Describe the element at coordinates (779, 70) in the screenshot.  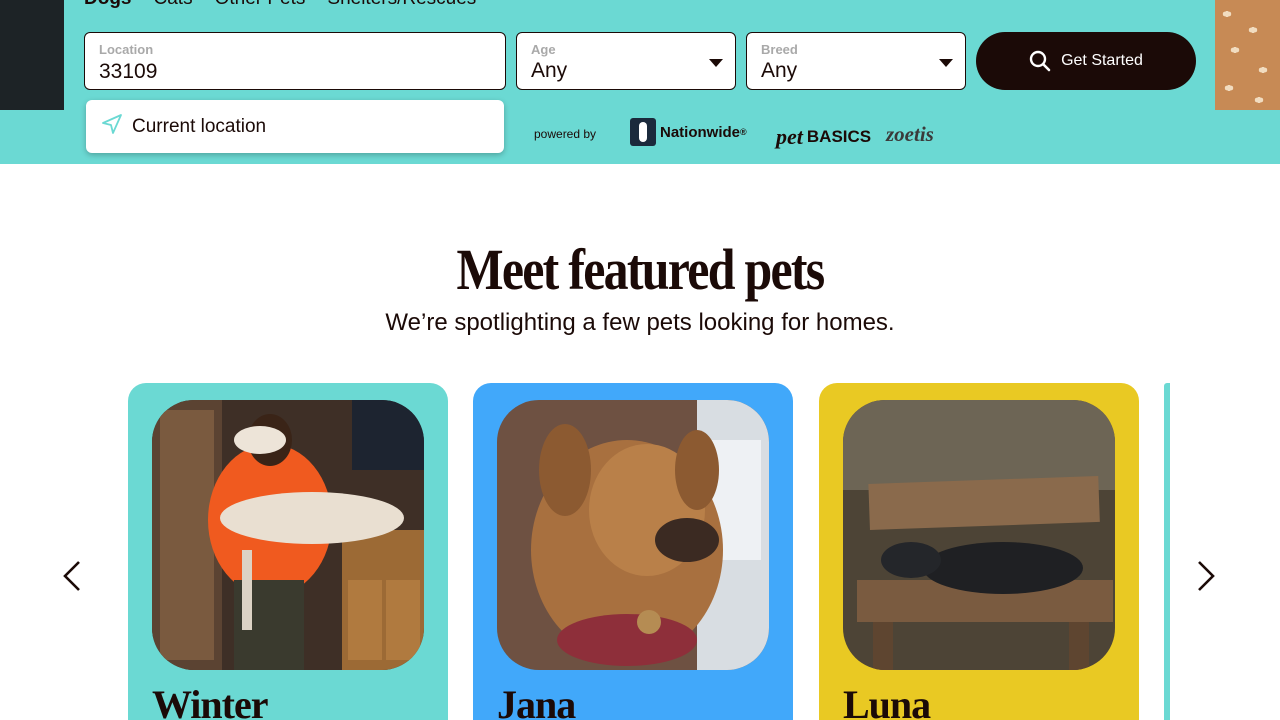
I see `breed-value: Any` at that location.